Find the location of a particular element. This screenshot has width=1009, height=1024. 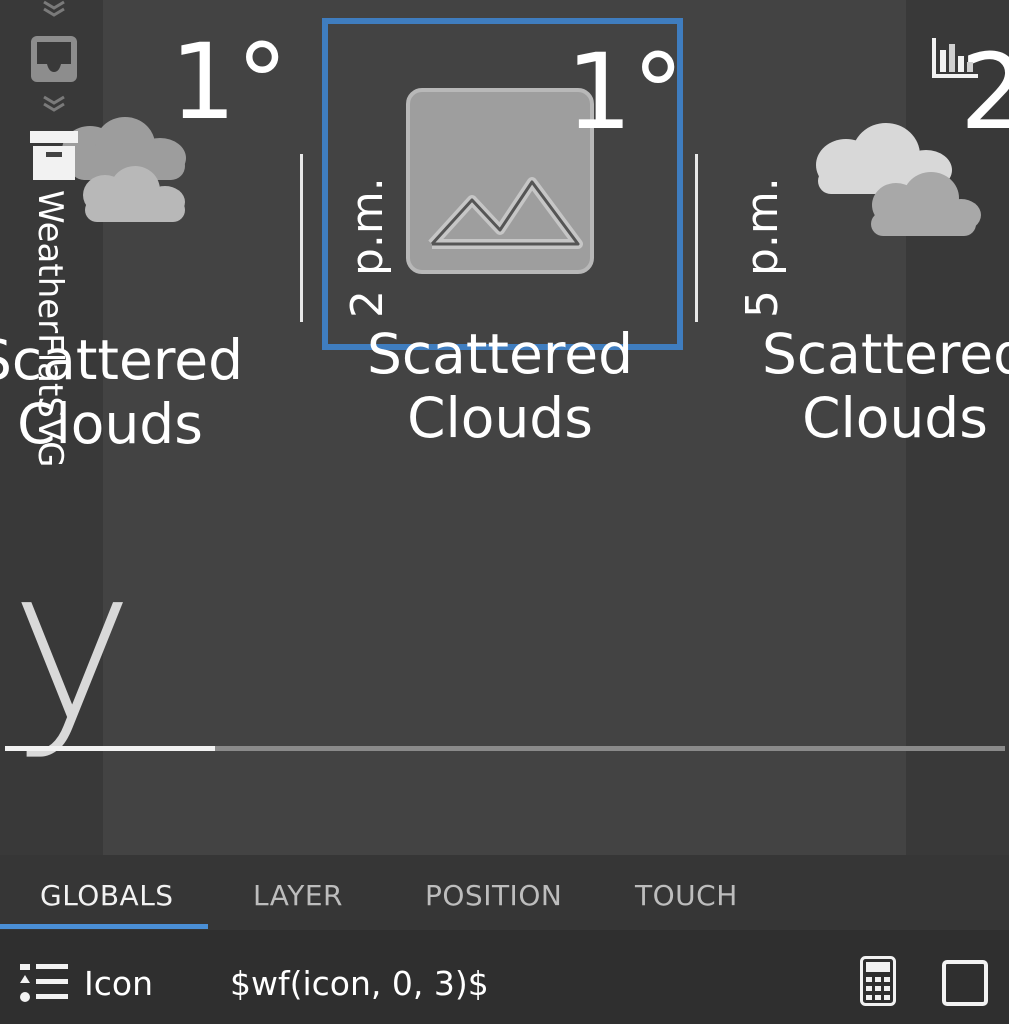

center-condition: Scattered Clouds is located at coordinates (500, 386).